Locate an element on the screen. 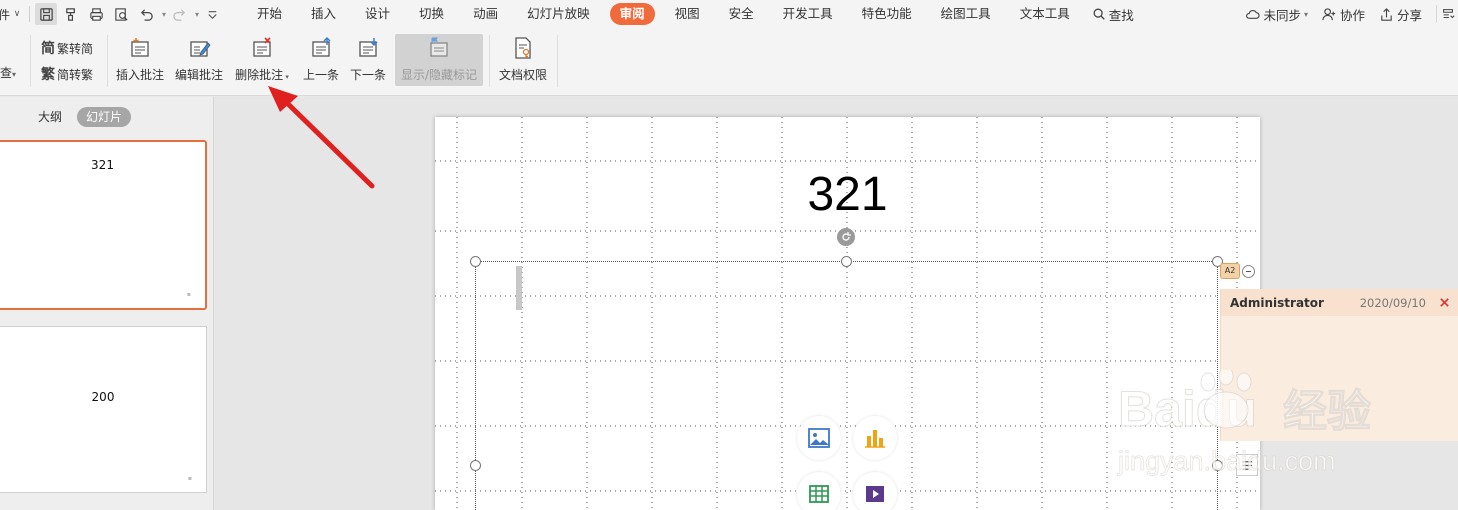 The width and height of the screenshot is (1458, 510). layout-options-button is located at coordinates (1247, 465).